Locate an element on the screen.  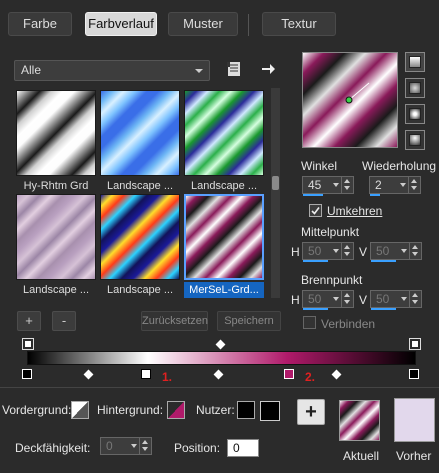
tab-separator is located at coordinates (248, 25).